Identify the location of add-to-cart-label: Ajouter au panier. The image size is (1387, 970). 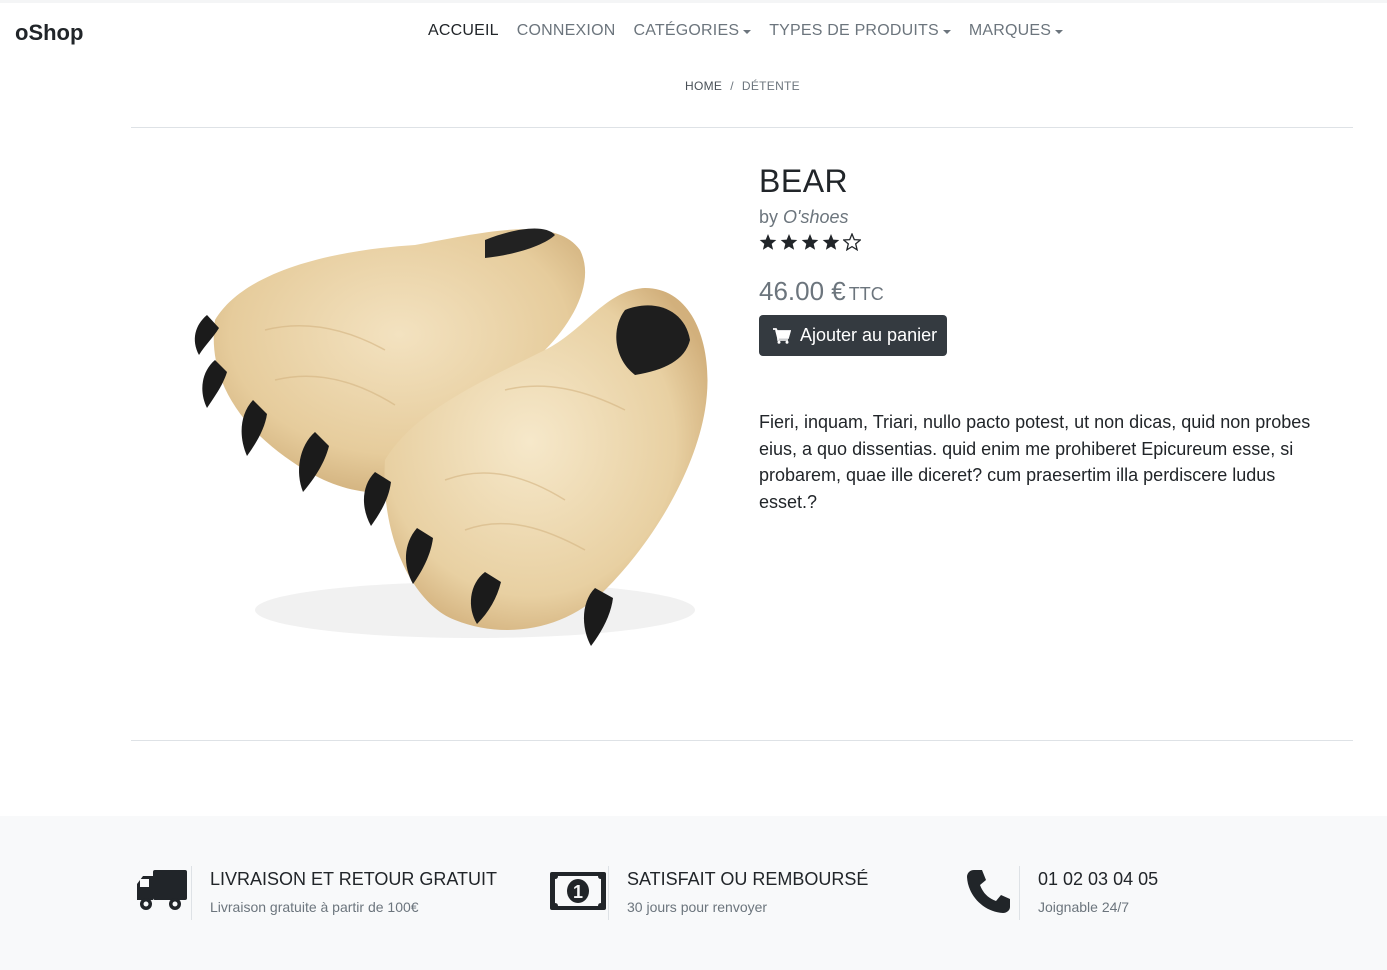
(869, 335).